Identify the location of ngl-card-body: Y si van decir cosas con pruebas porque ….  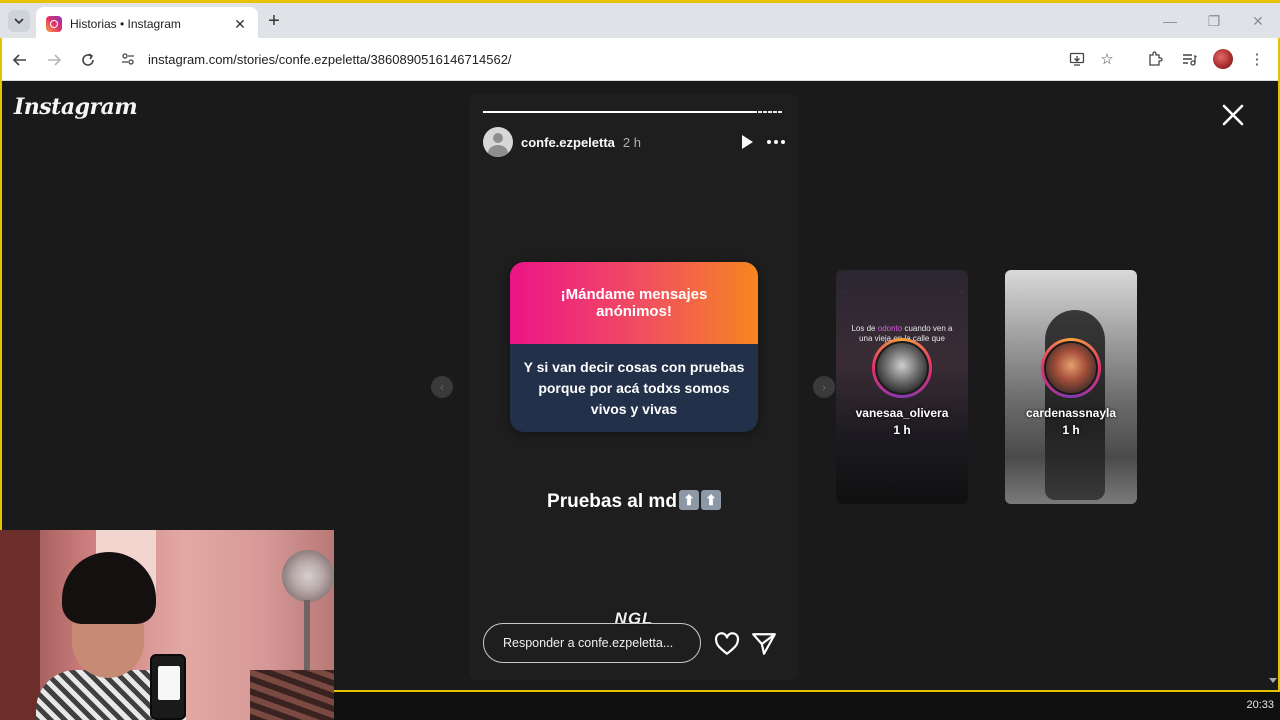
(634, 388).